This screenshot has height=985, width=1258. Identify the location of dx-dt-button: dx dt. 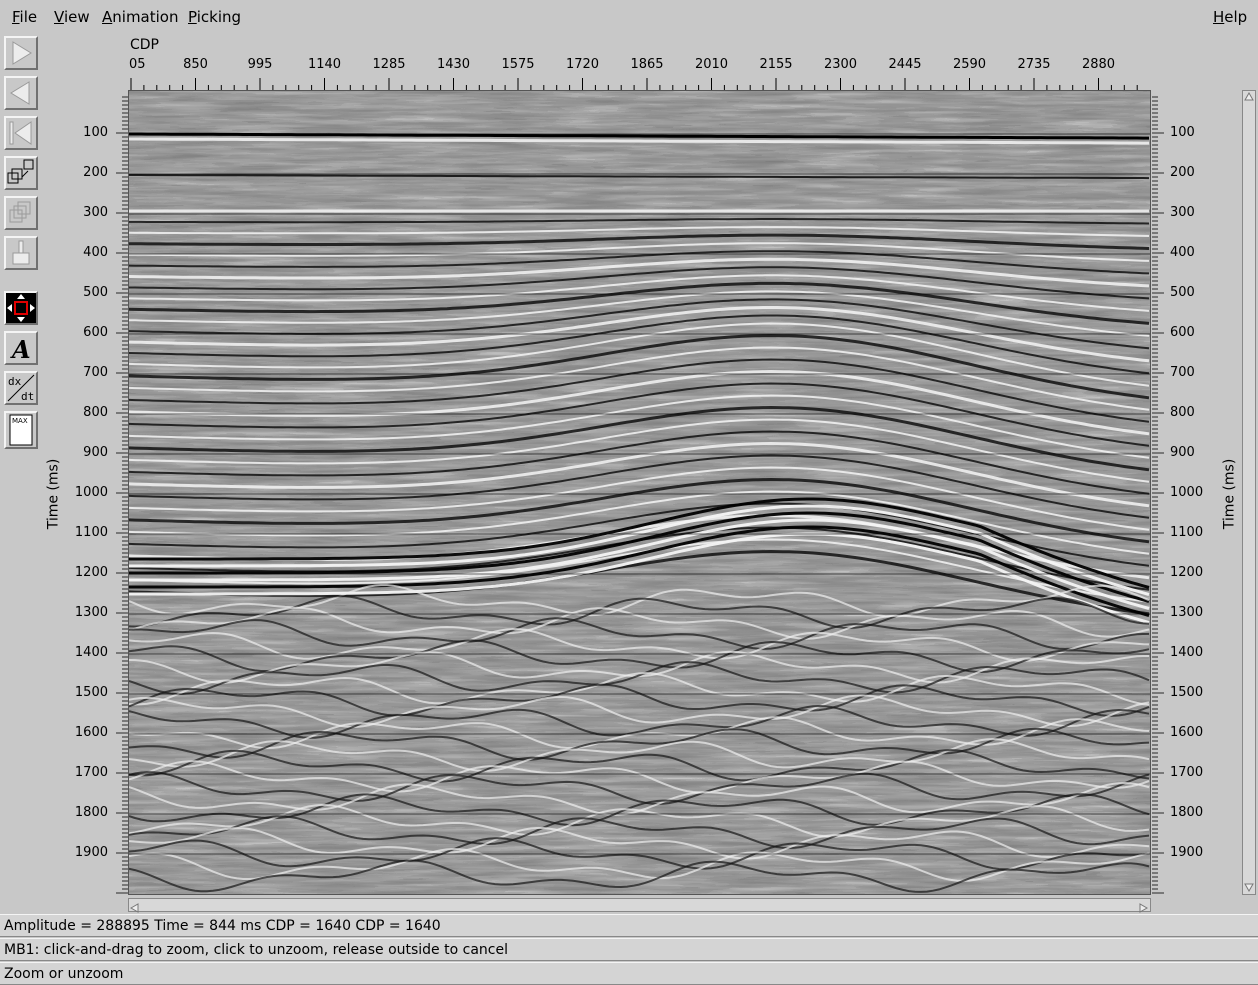
(21, 388).